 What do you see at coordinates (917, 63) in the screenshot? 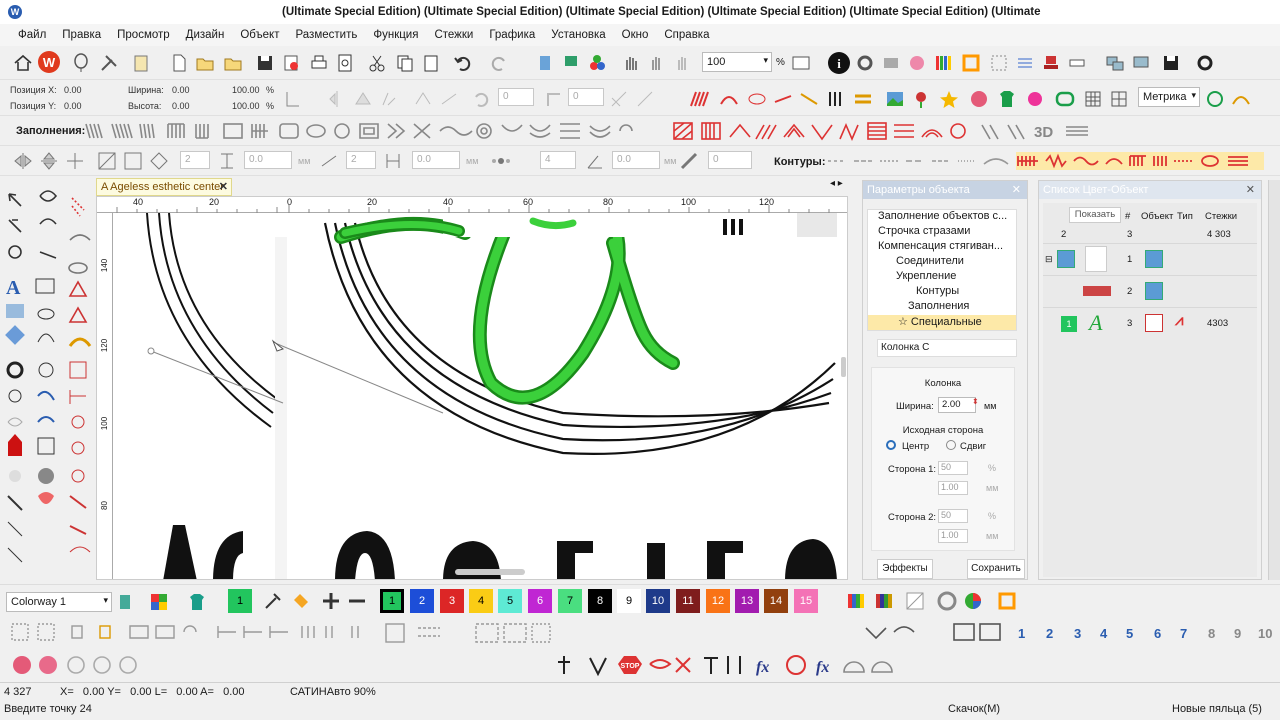
I see `palette-icon` at bounding box center [917, 63].